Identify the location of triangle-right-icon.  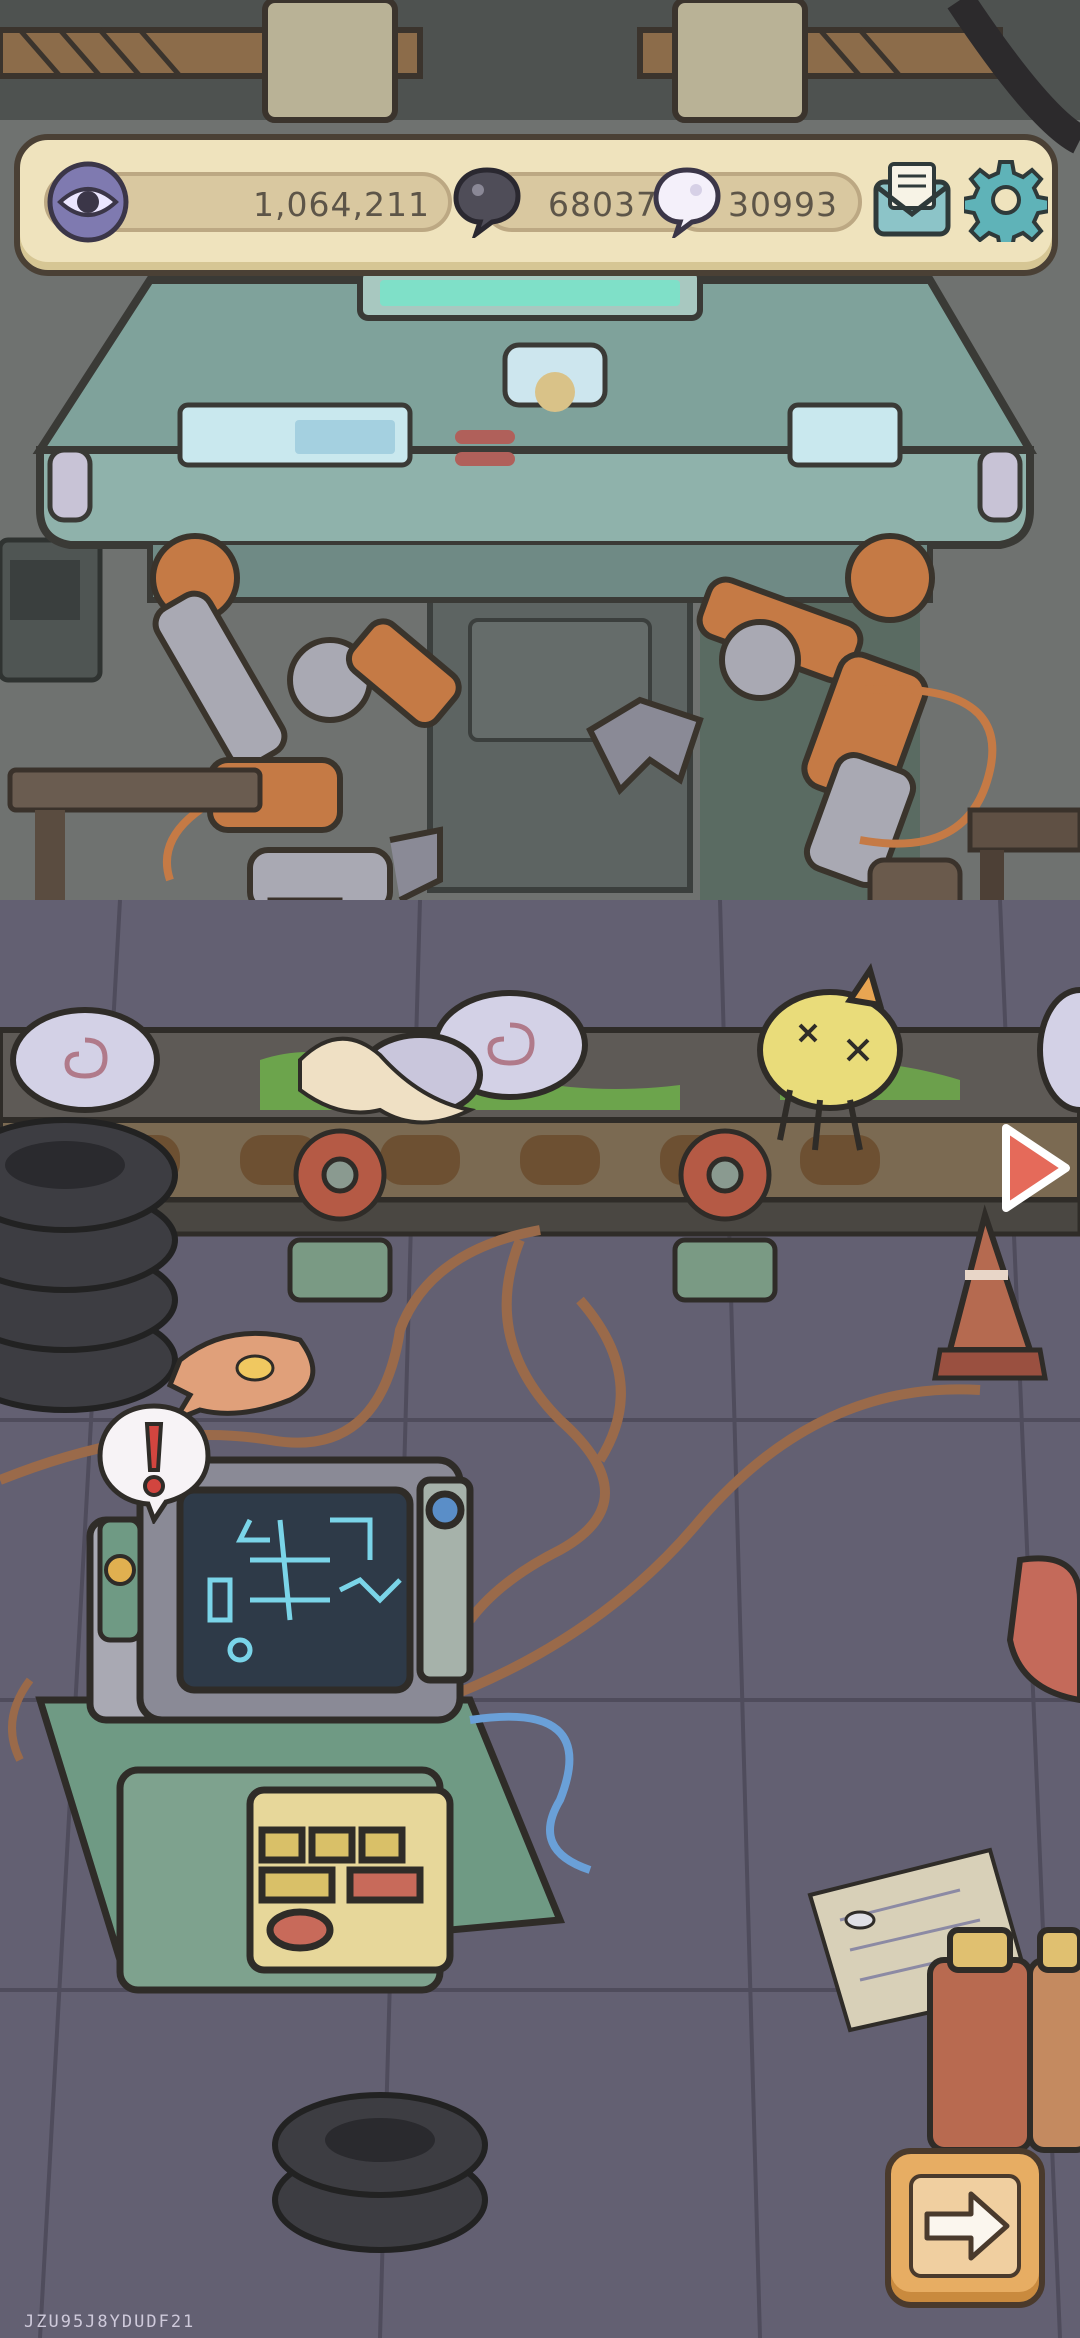
(1036, 1168).